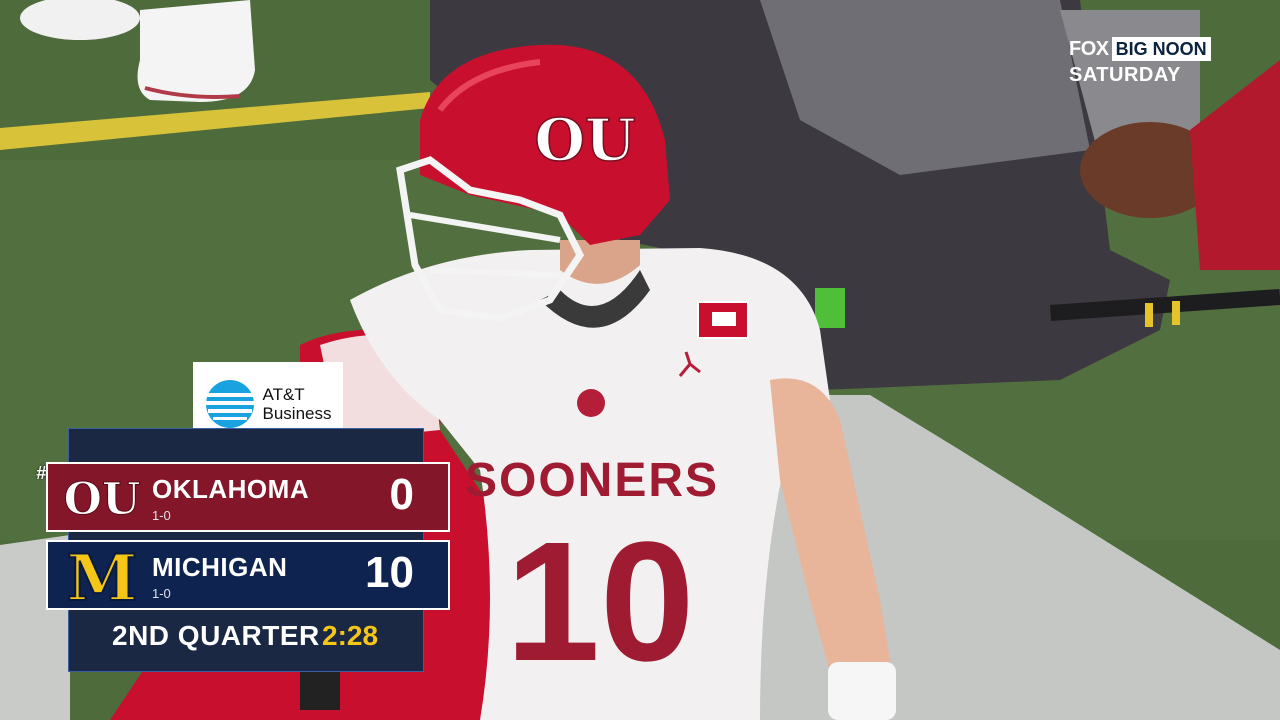  I want to click on sponsor-line2: Business, so click(297, 413).